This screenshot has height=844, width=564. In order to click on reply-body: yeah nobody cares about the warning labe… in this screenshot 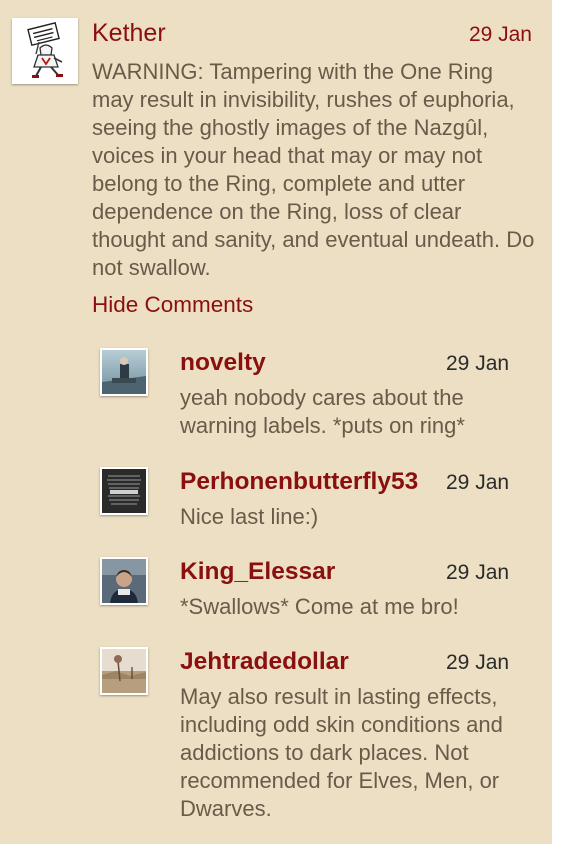, I will do `click(322, 411)`.